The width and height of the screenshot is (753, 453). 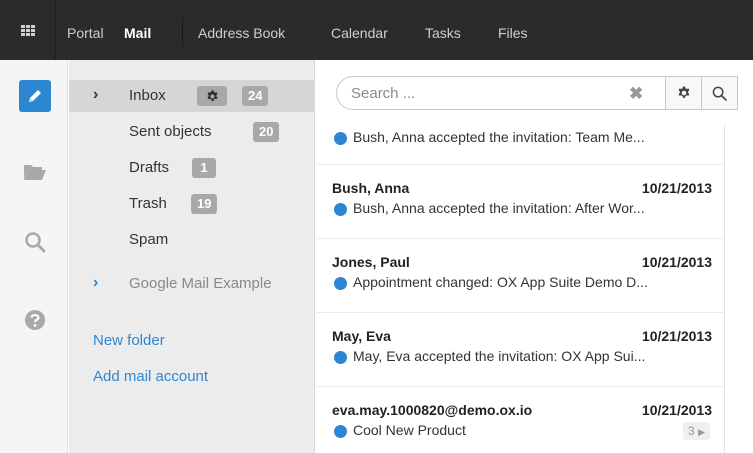 What do you see at coordinates (85, 30) in the screenshot?
I see `nav-portal: Portal` at bounding box center [85, 30].